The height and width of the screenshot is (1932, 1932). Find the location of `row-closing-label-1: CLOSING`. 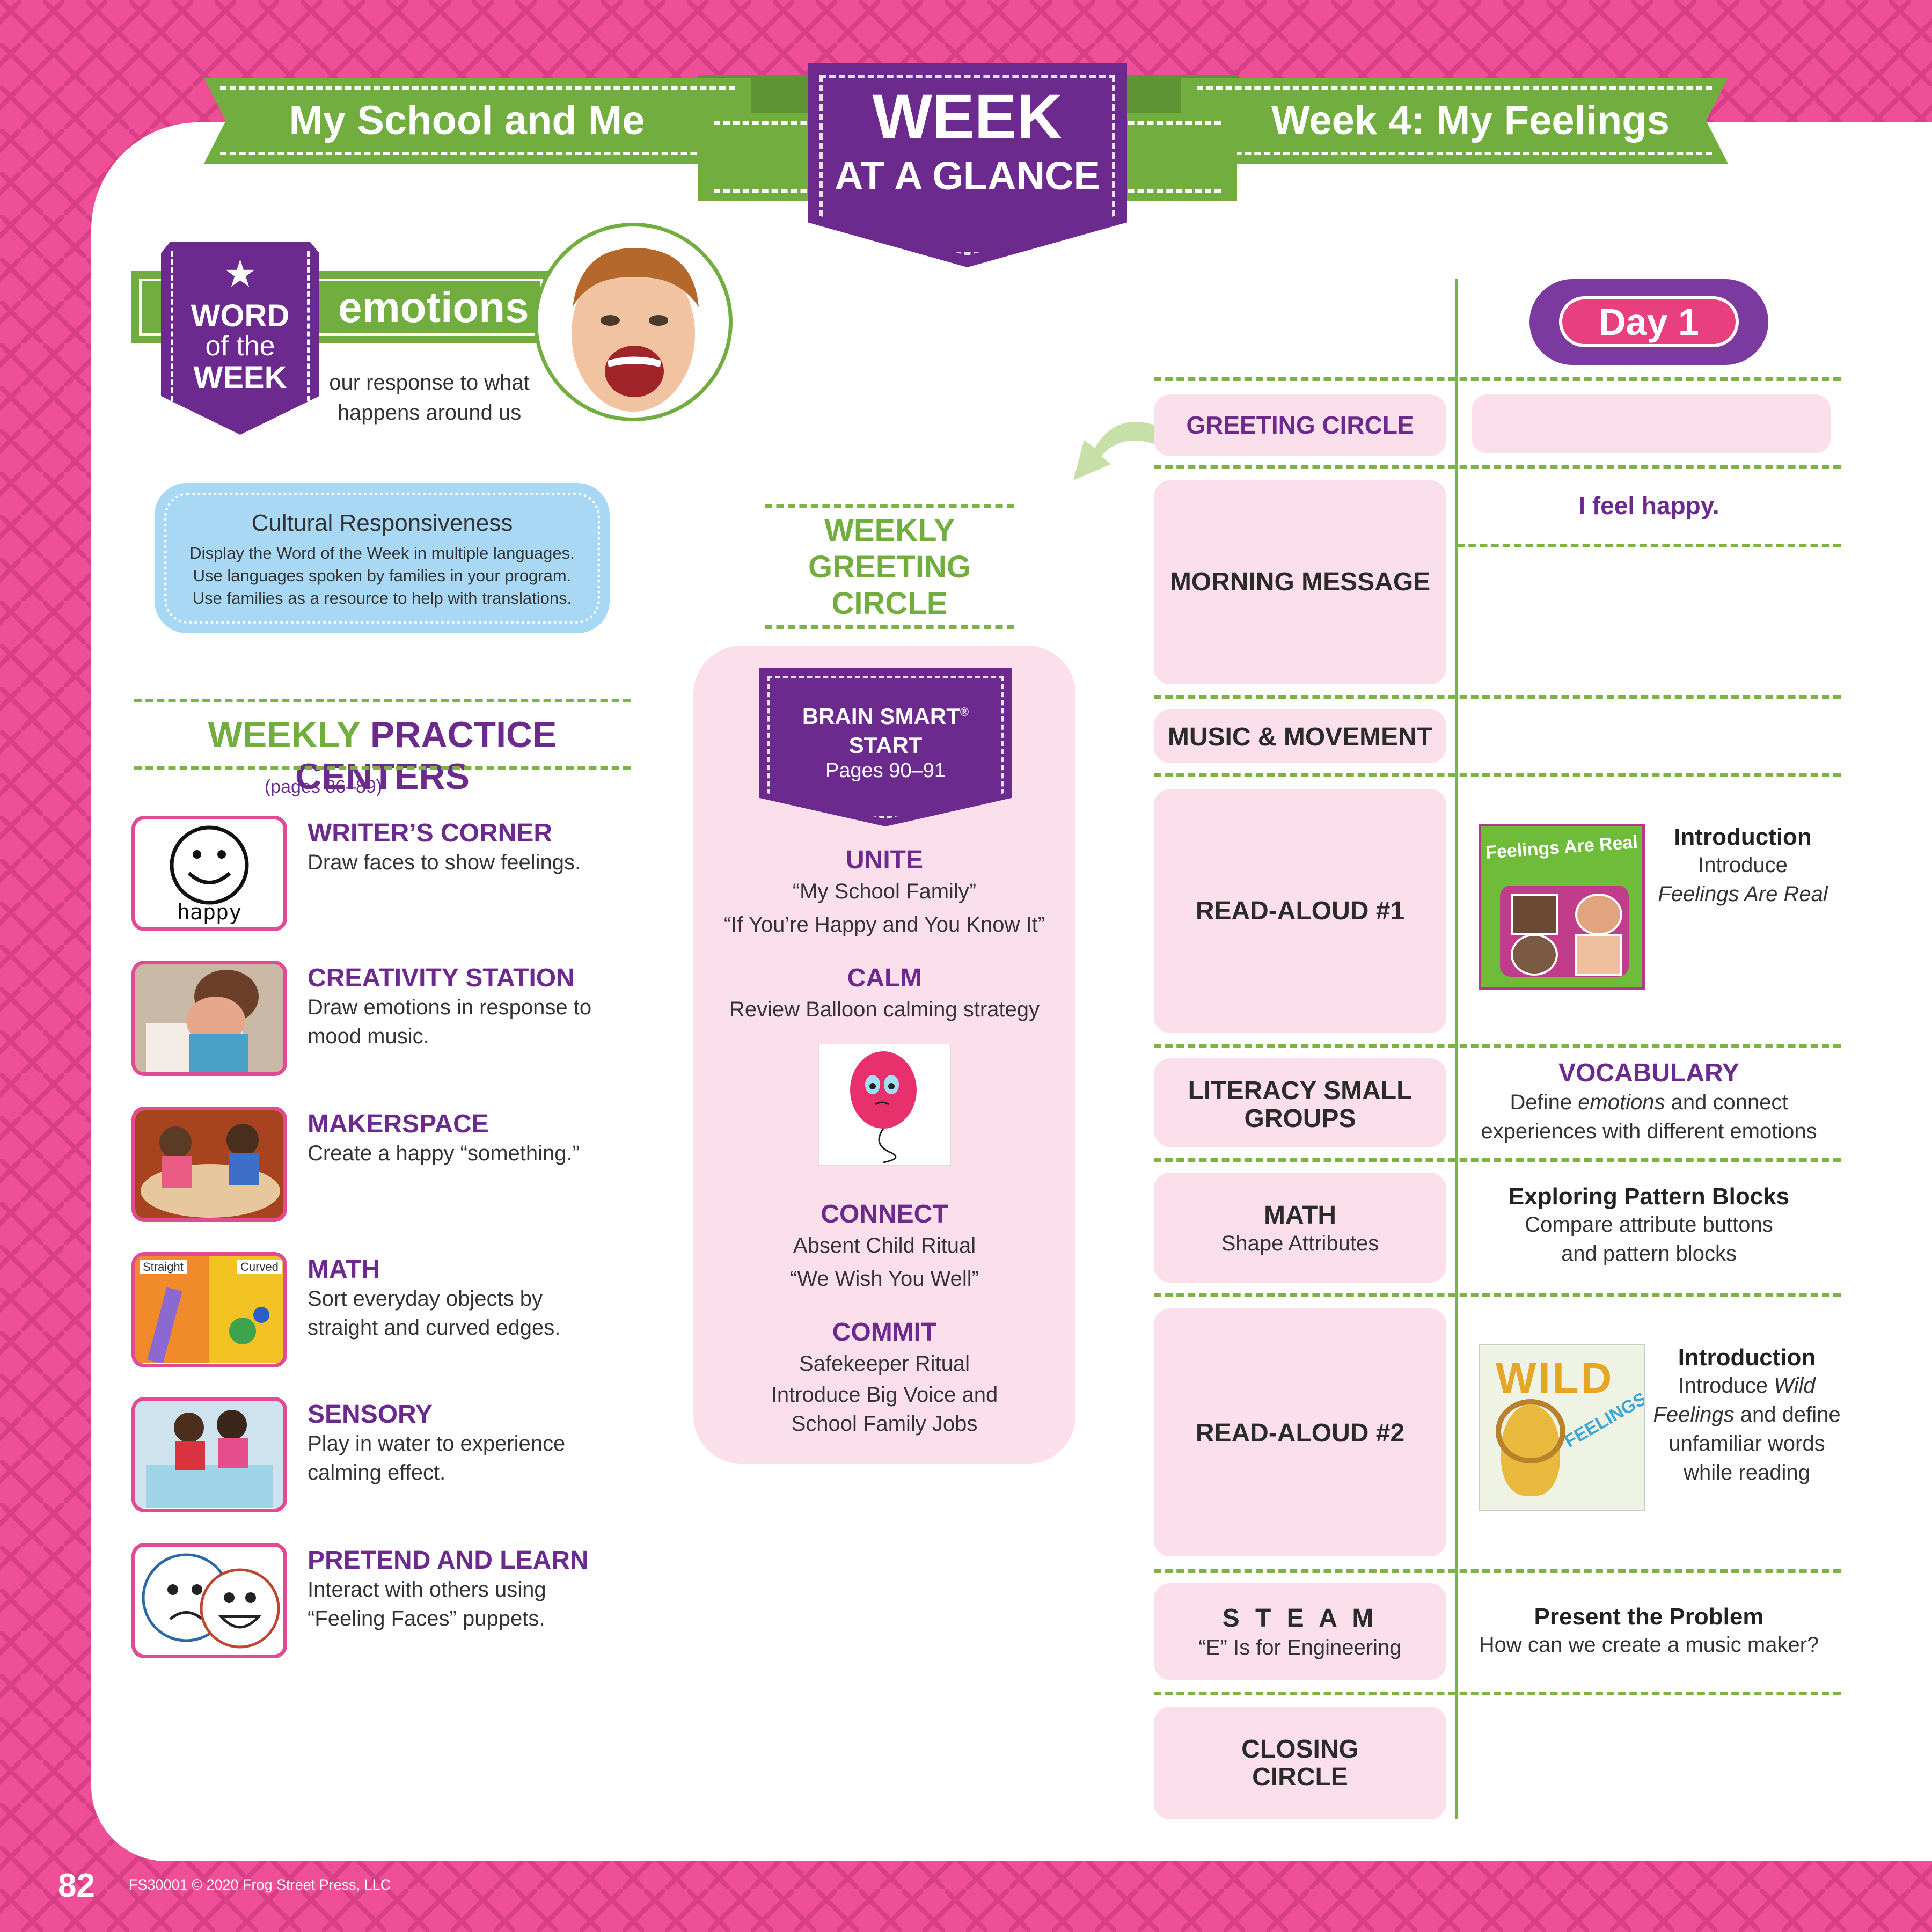

row-closing-label-1: CLOSING is located at coordinates (1300, 1749).